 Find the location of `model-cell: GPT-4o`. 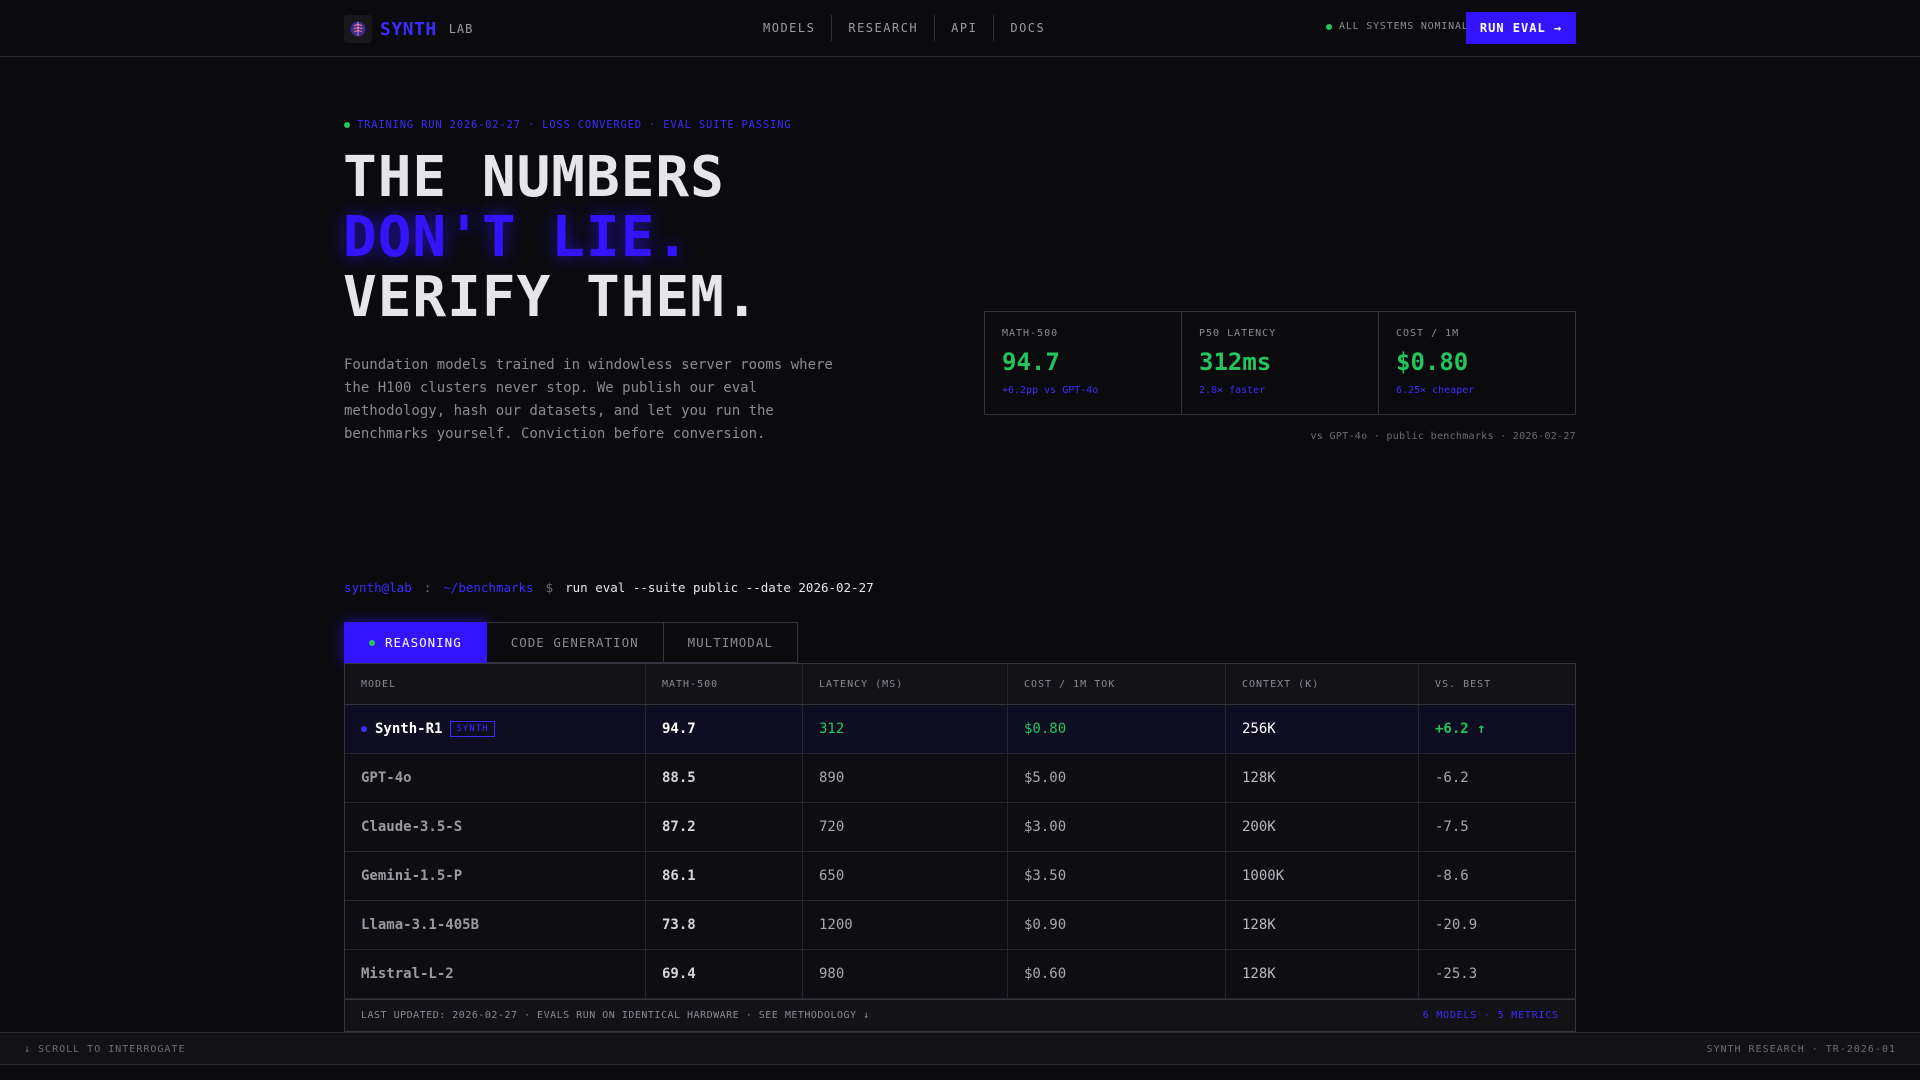

model-cell: GPT-4o is located at coordinates (495, 778).